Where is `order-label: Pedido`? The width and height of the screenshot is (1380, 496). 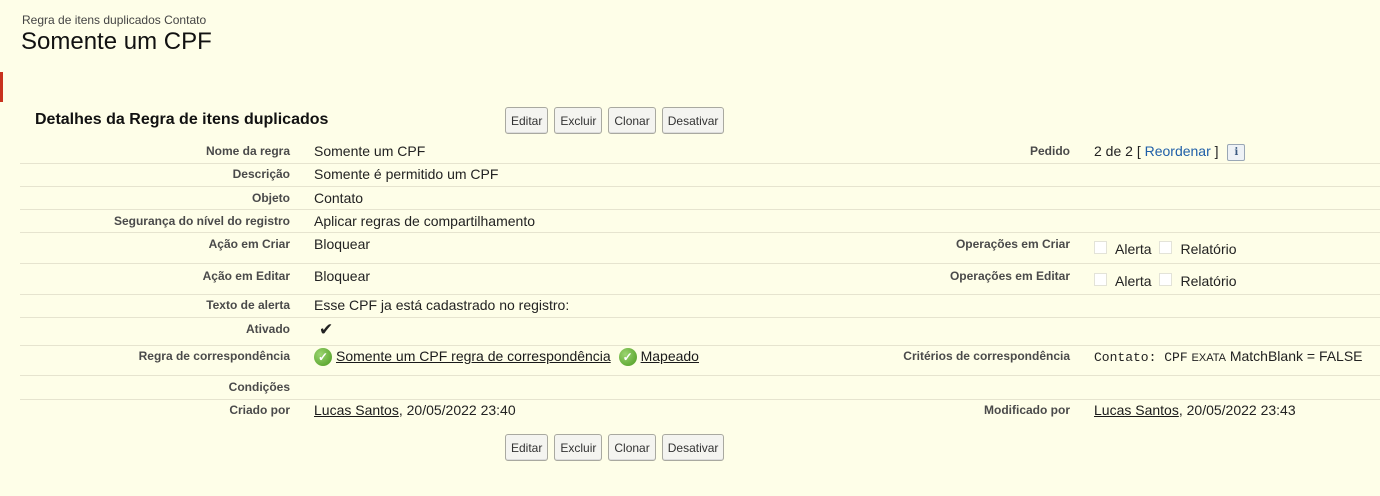
order-label: Pedido is located at coordinates (1049, 151).